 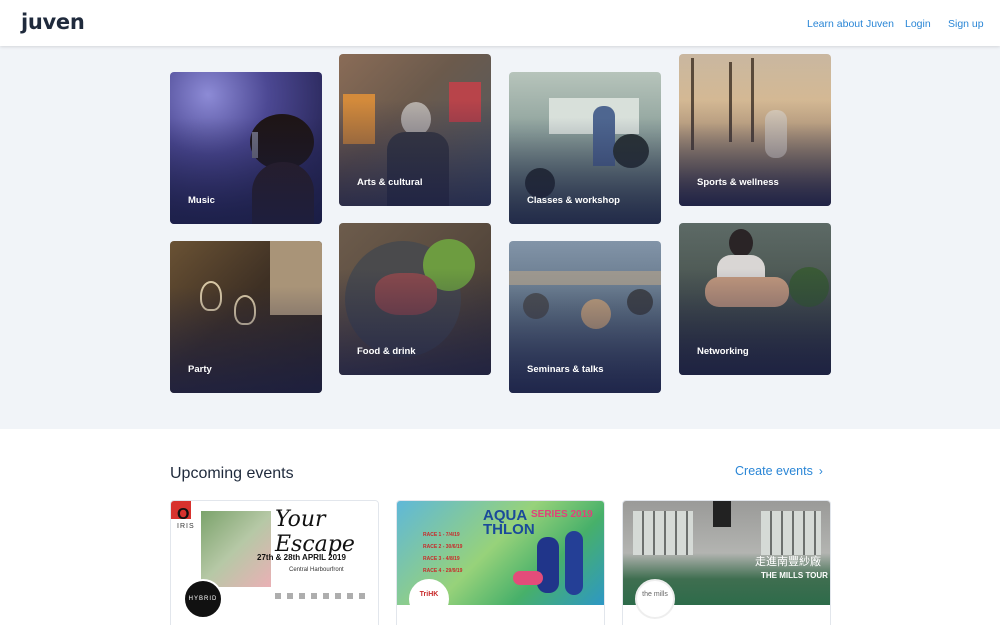 I want to click on category-card-sports: Sports & wellness, so click(x=755, y=130).